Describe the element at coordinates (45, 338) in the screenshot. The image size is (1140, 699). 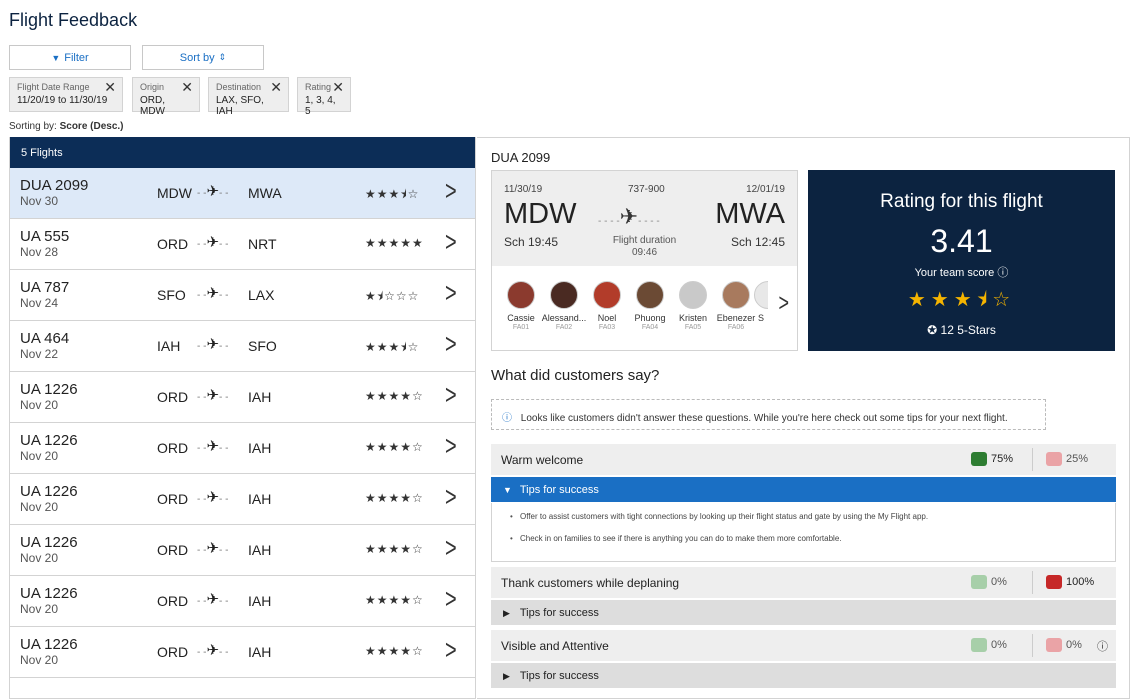
I see `flight-number: UA 464` at that location.